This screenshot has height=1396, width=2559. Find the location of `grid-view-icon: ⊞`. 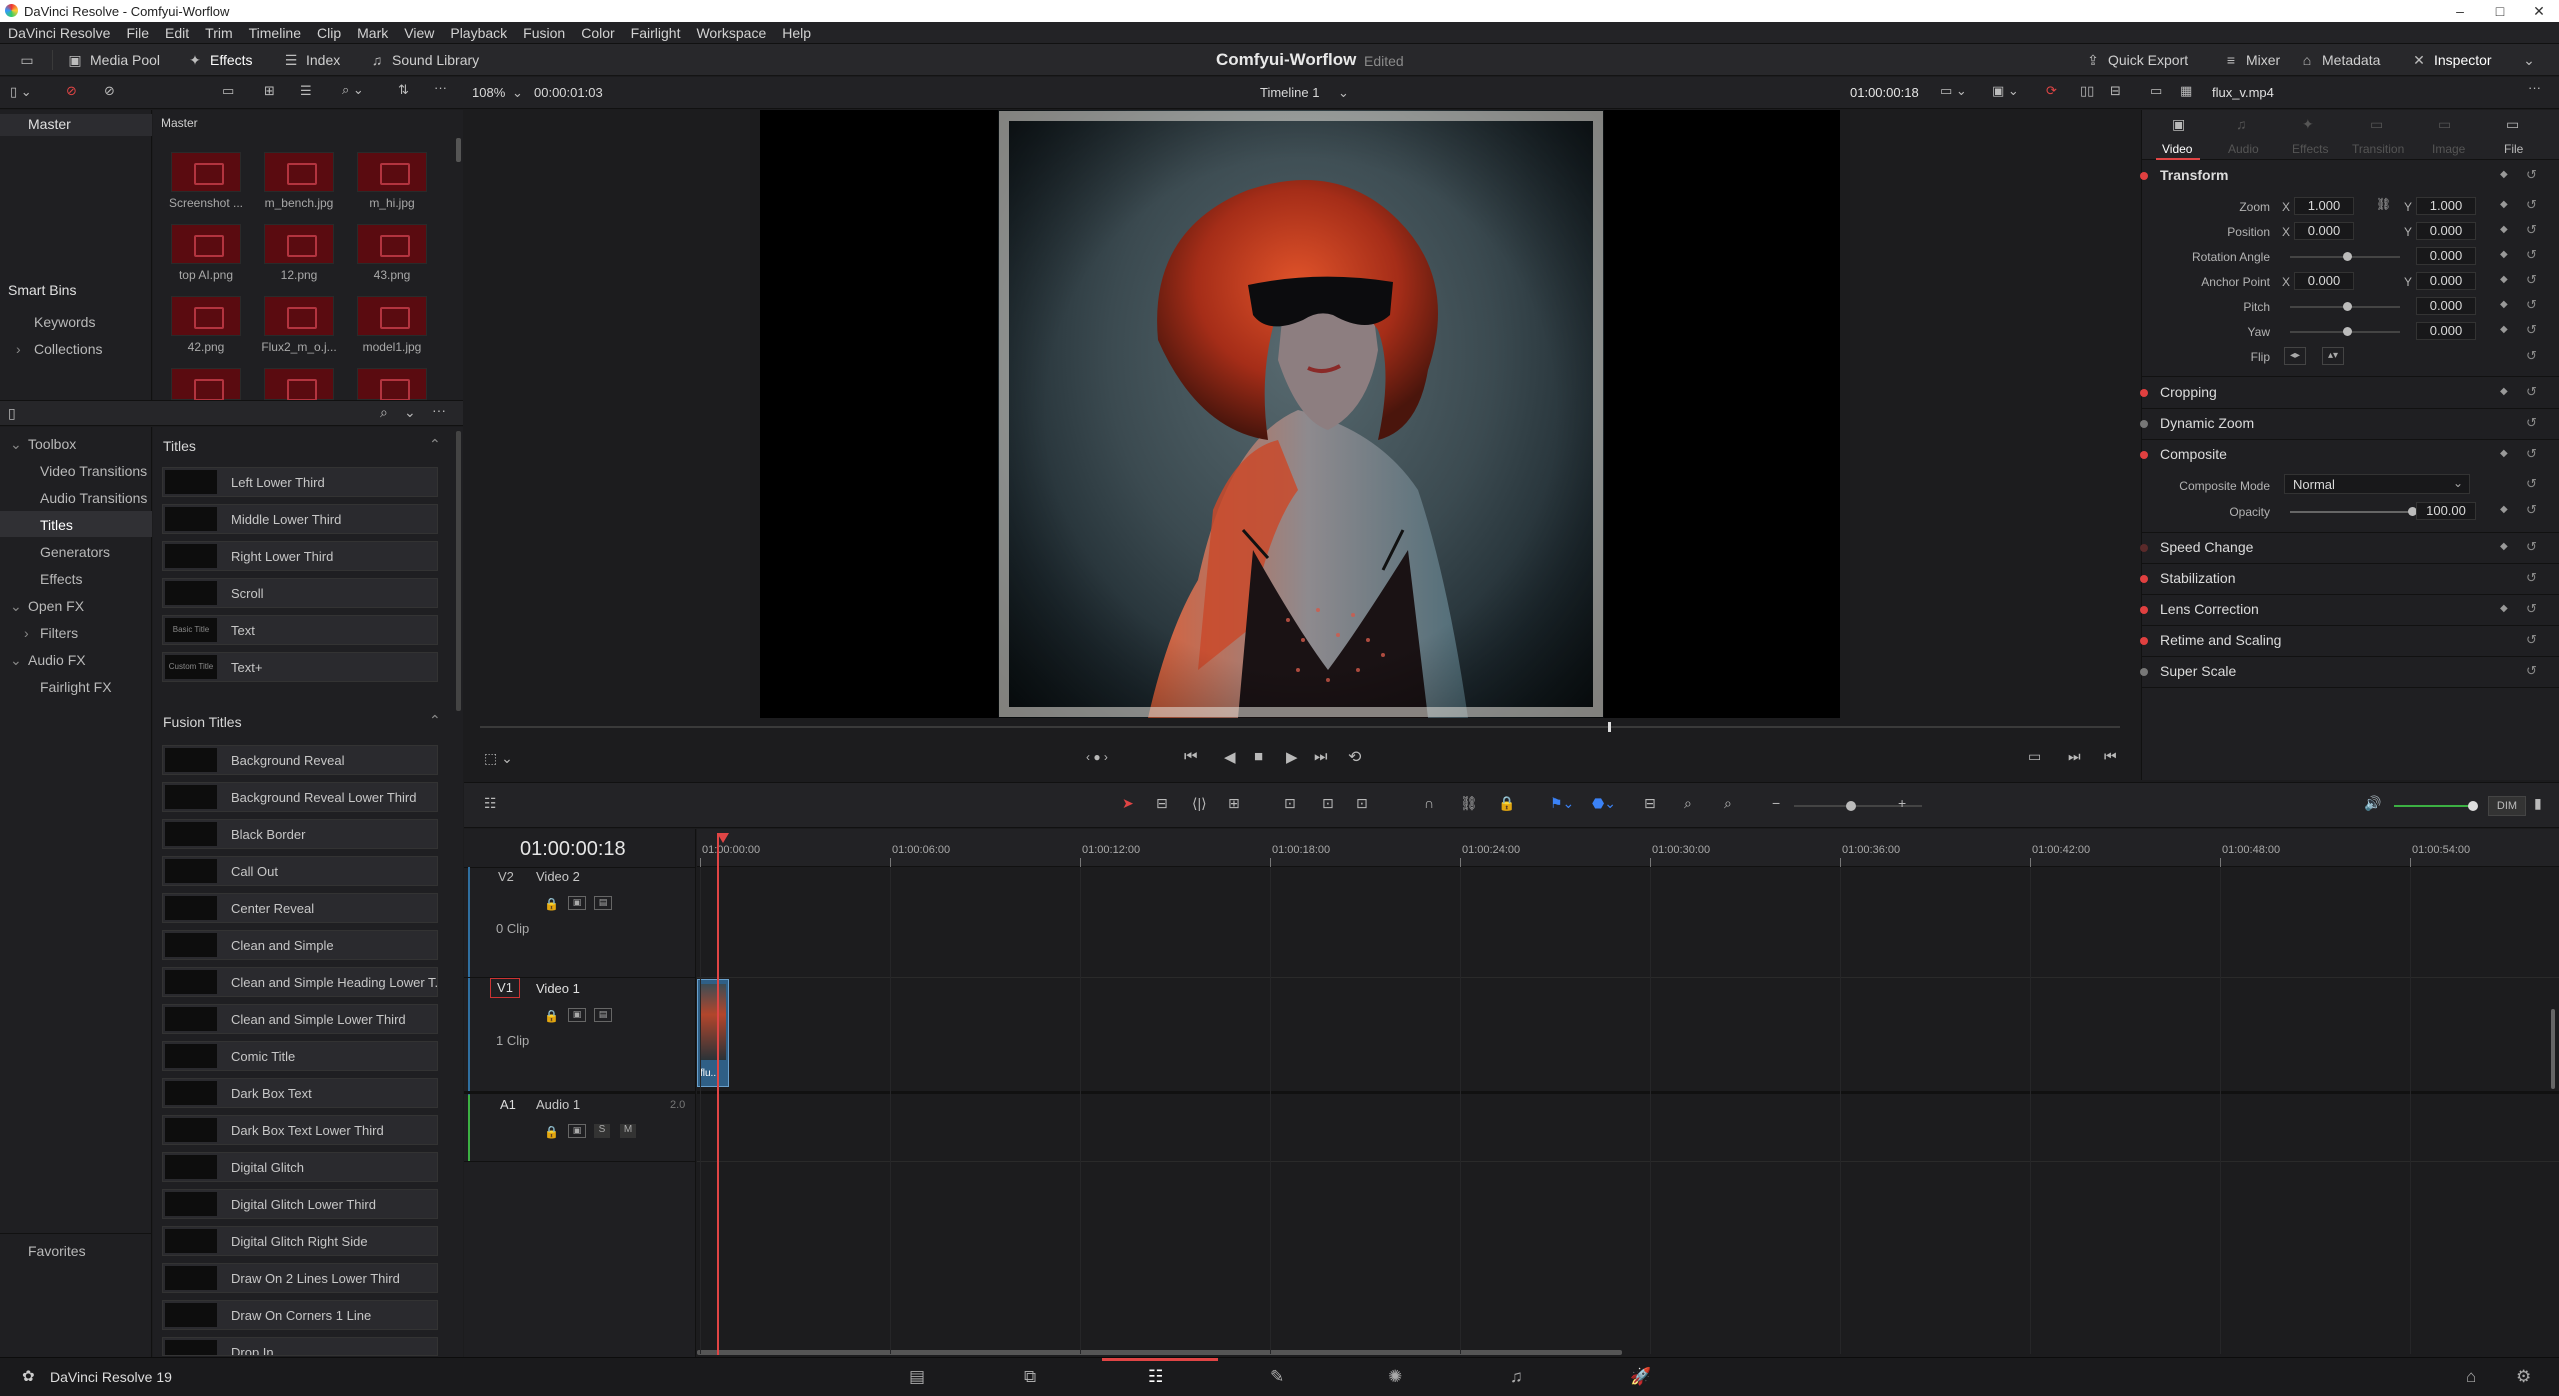

grid-view-icon: ⊞ is located at coordinates (269, 91).